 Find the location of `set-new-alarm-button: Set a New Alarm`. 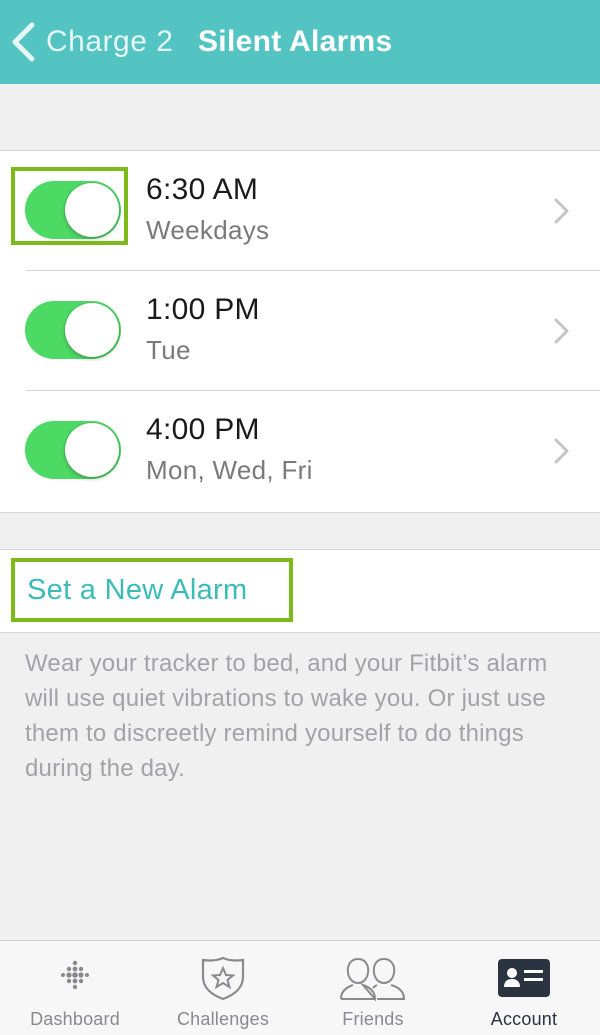

set-new-alarm-button: Set a New Alarm is located at coordinates (152, 590).